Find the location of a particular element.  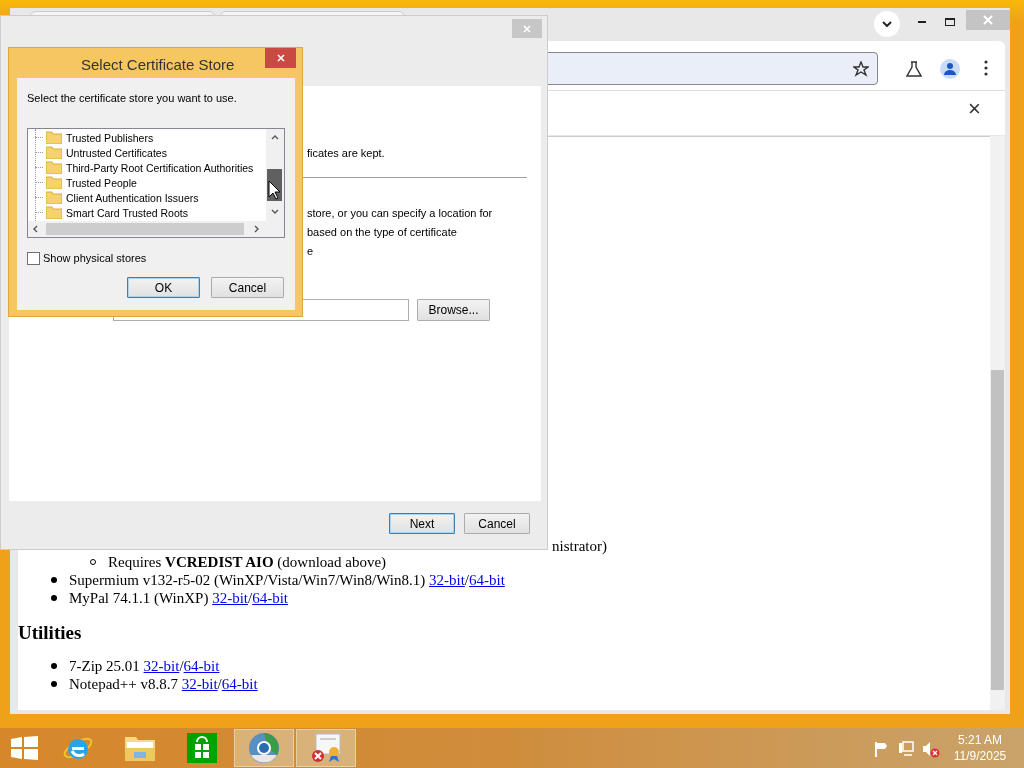

download-link: 32-bit is located at coordinates (447, 580).